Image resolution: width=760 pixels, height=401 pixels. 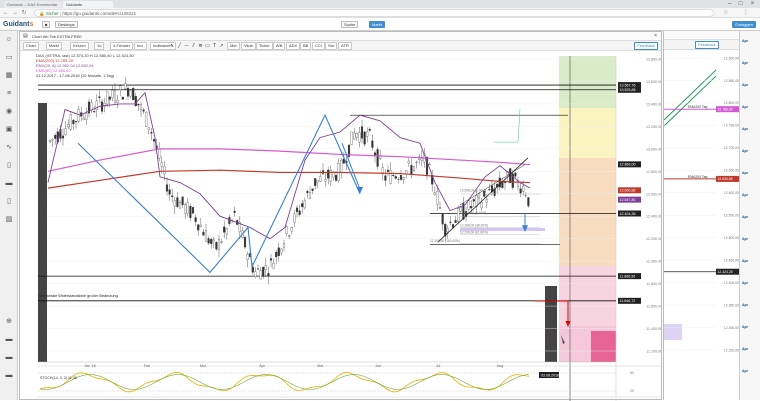 I want to click on maximize-icon: □, so click(x=740, y=4).